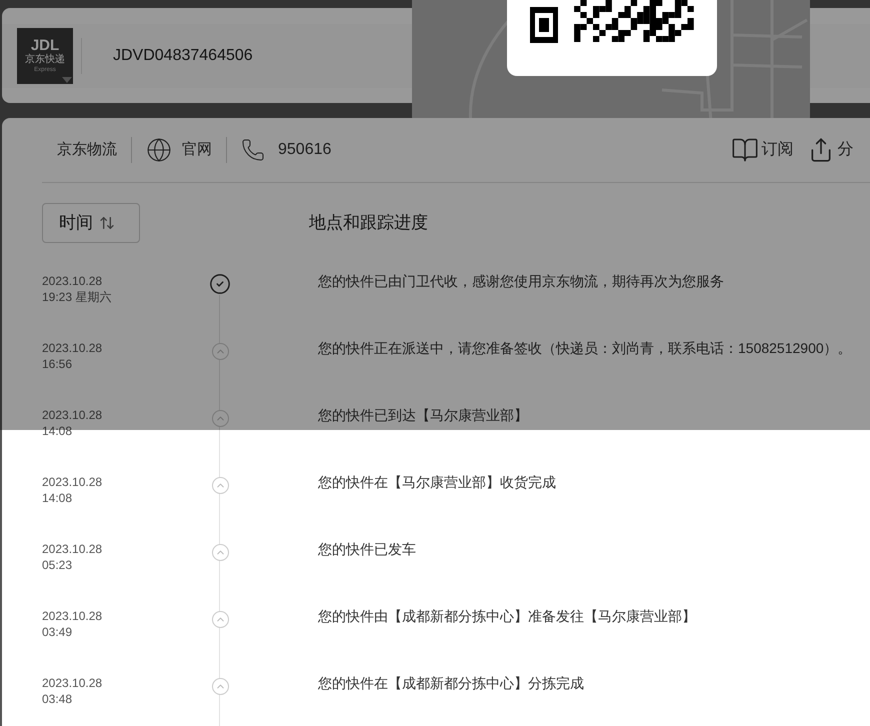 Image resolution: width=870 pixels, height=726 pixels. What do you see at coordinates (745, 150) in the screenshot?
I see `book-icon` at bounding box center [745, 150].